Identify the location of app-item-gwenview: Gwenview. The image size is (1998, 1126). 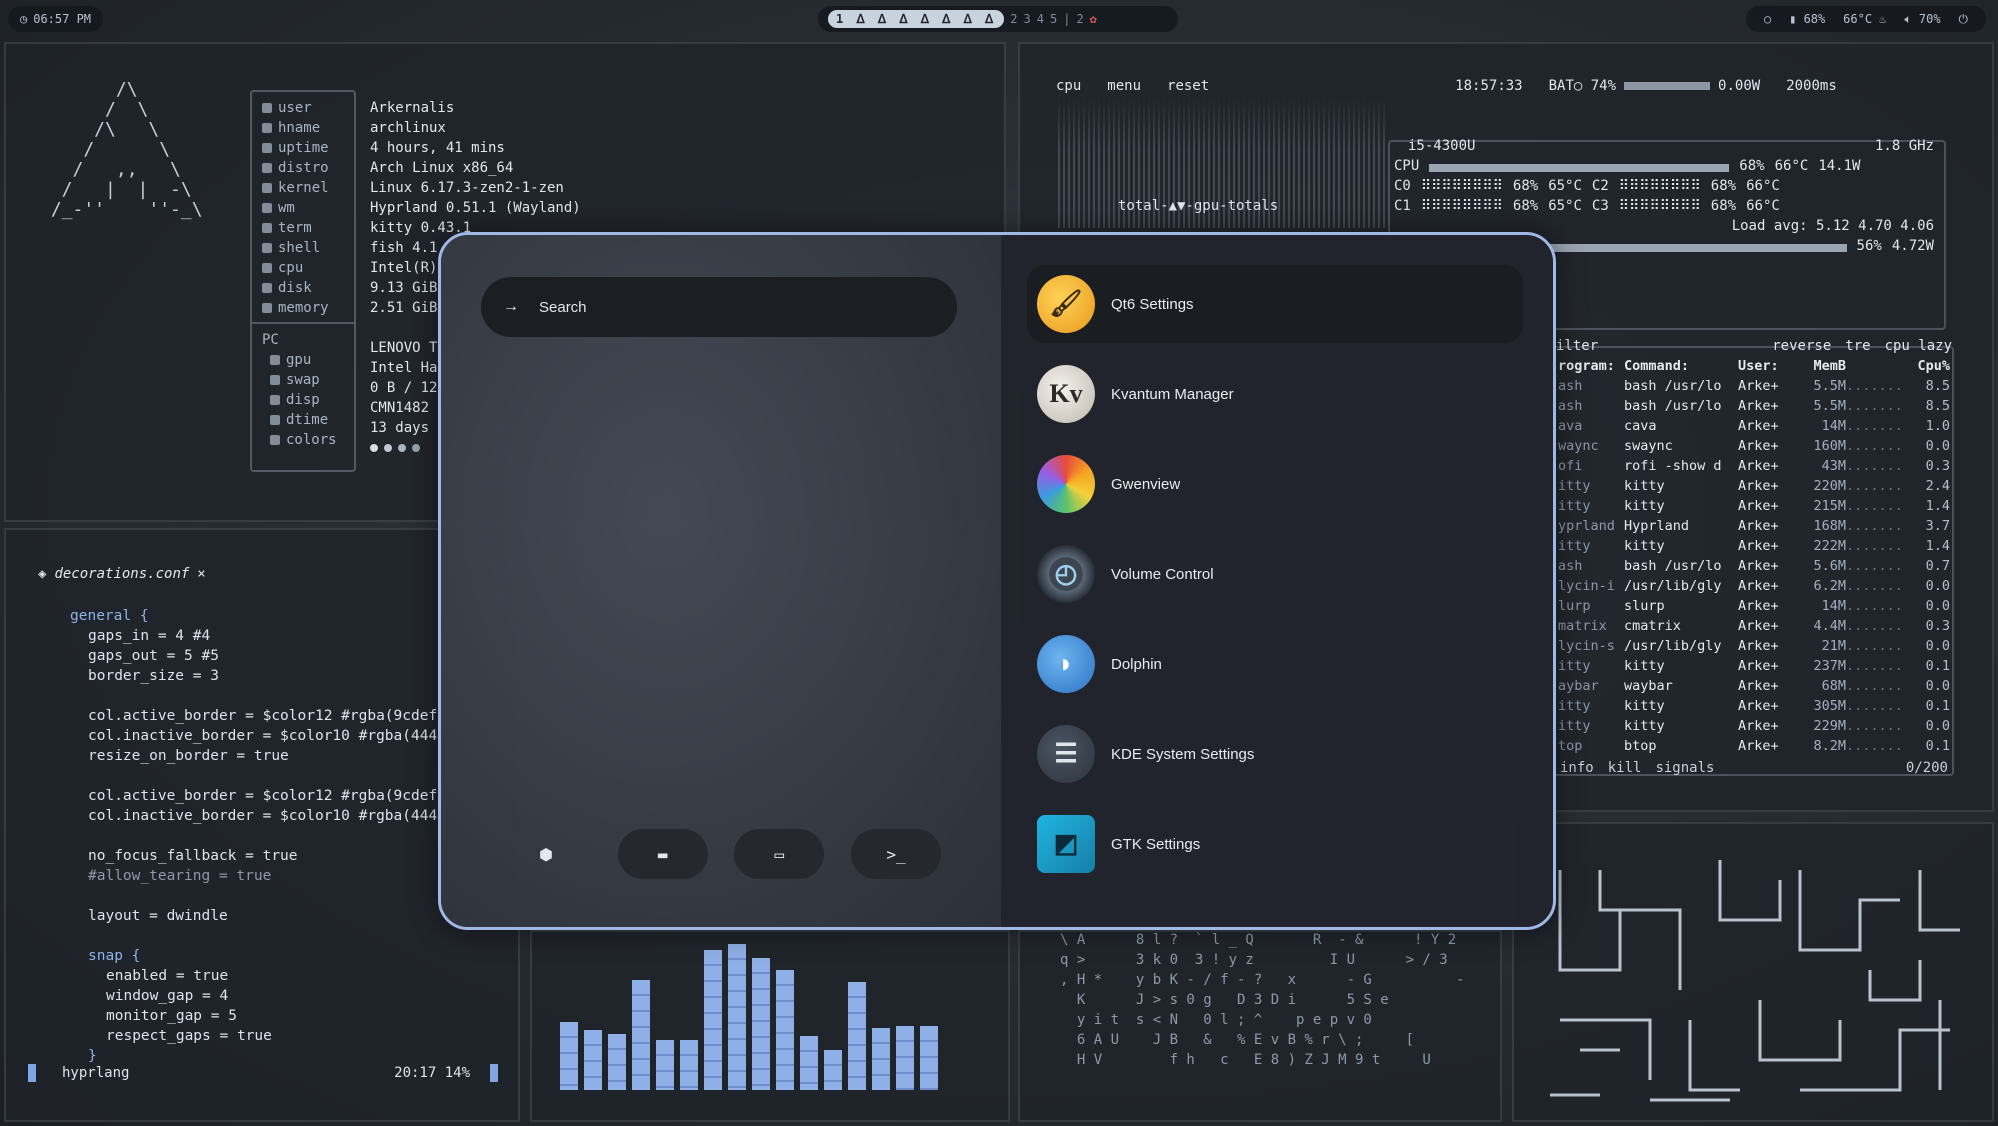
(1275, 484).